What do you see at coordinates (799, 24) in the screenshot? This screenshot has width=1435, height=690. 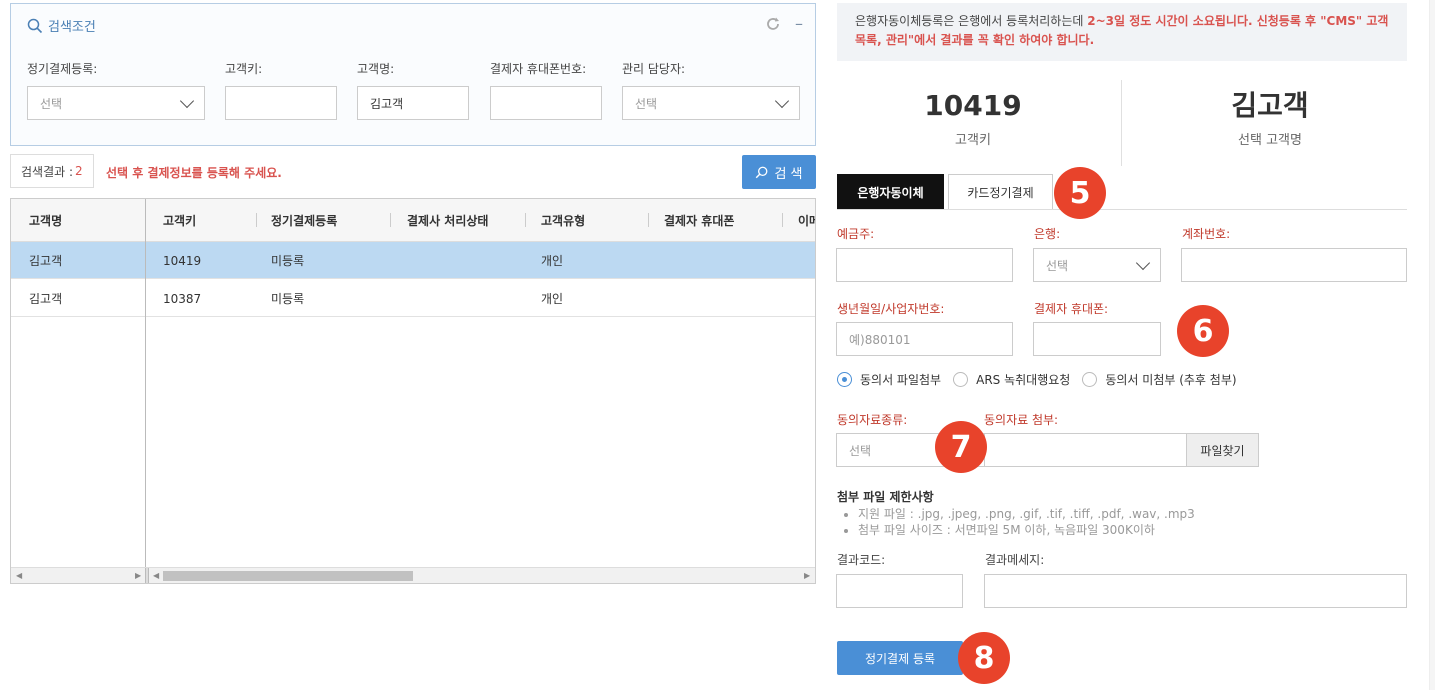 I see `collapse-icon: –` at bounding box center [799, 24].